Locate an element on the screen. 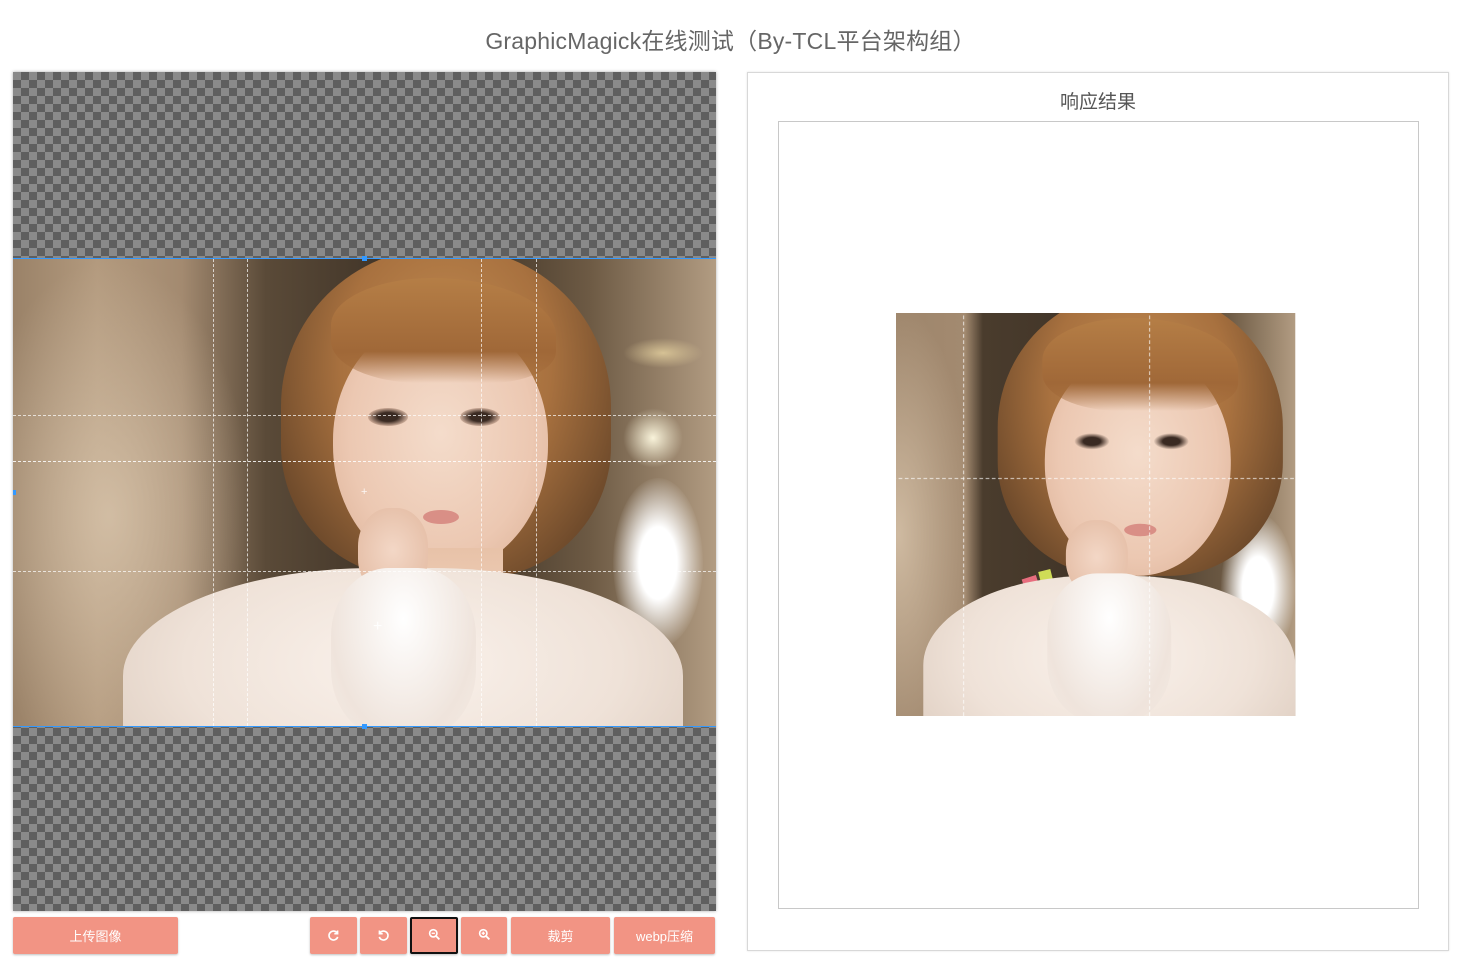  result-photo-painting is located at coordinates (1098, 514).